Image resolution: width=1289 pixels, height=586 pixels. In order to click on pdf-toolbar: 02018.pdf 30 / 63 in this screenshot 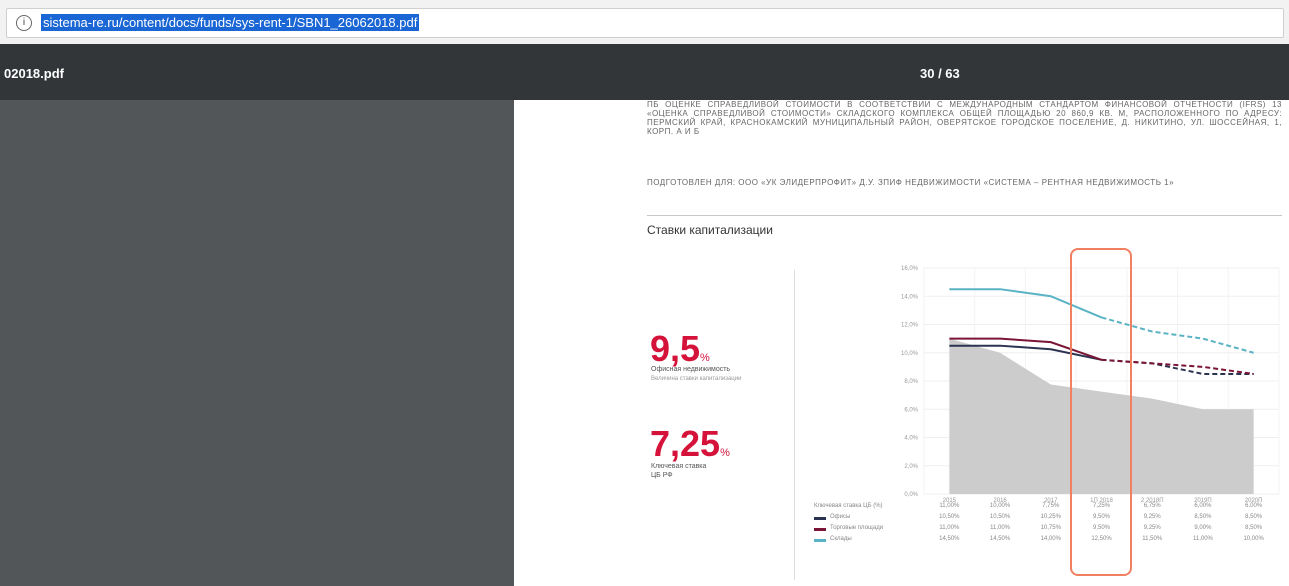, I will do `click(644, 72)`.